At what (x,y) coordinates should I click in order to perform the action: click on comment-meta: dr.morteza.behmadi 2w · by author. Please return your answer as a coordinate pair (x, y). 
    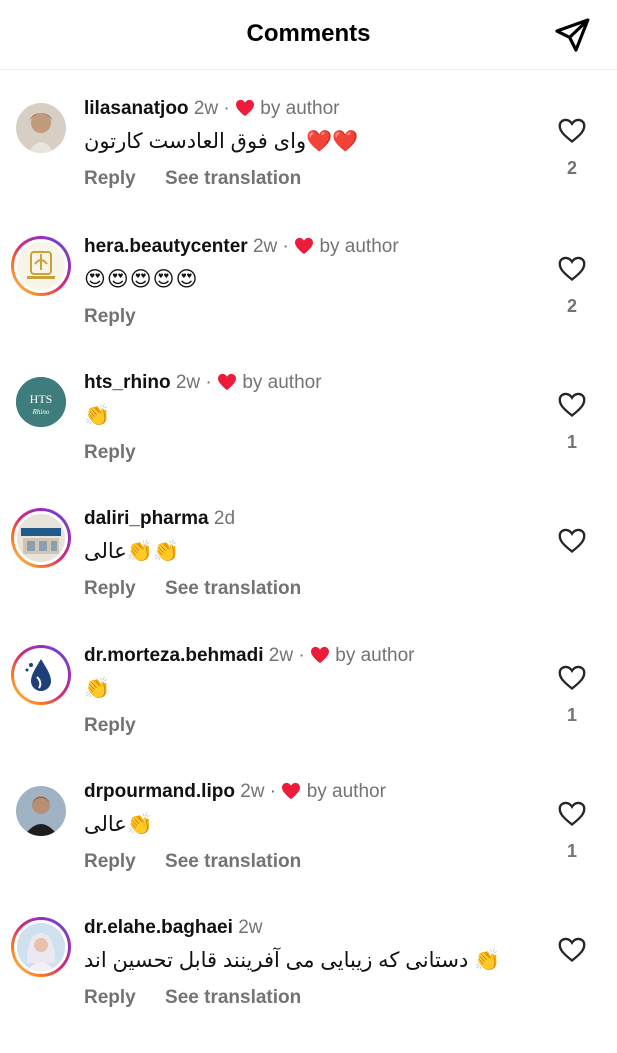
    Looking at the image, I should click on (249, 656).